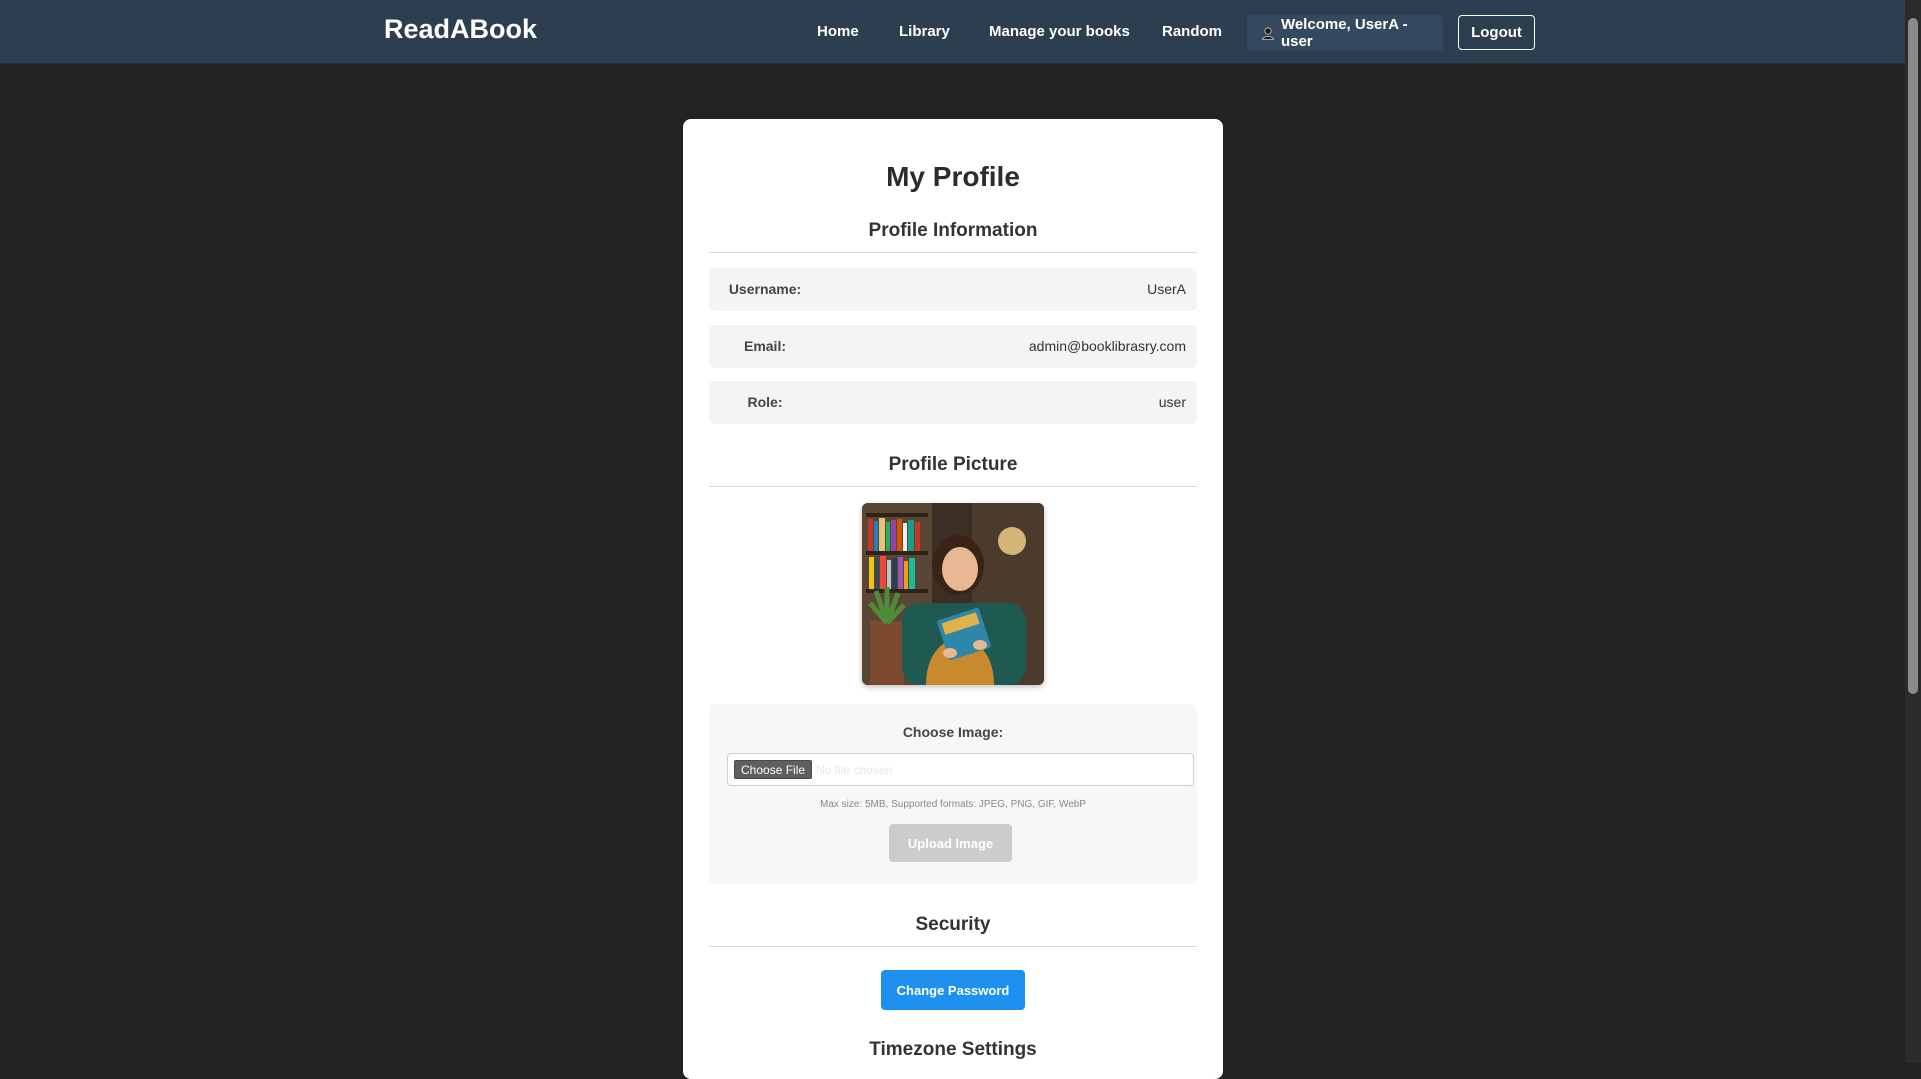  What do you see at coordinates (953, 732) in the screenshot?
I see `choose-image-label: Choose Image:` at bounding box center [953, 732].